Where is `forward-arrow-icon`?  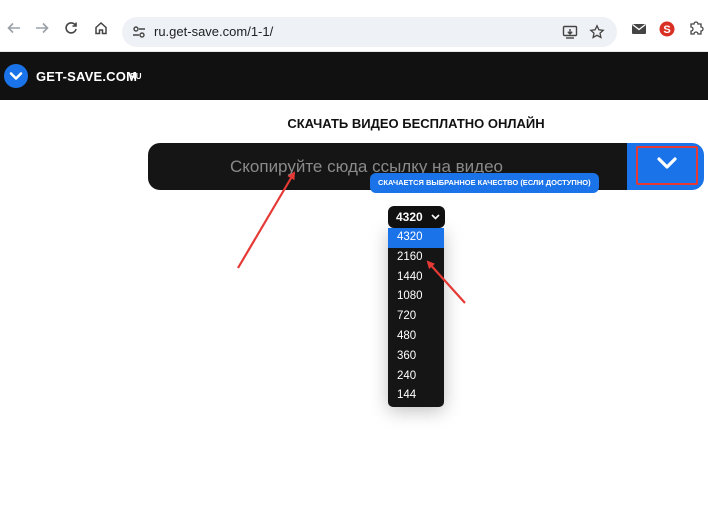
forward-arrow-icon is located at coordinates (42, 28).